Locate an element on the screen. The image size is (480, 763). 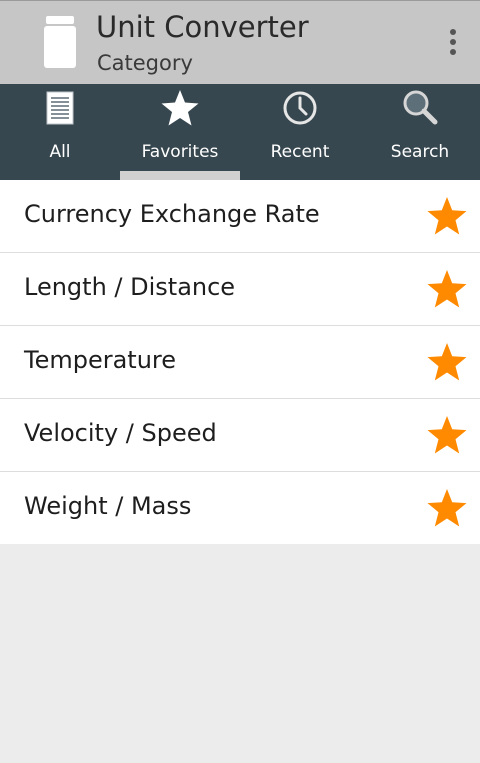
list-item-label: Currency Exchange Rate is located at coordinates (172, 214).